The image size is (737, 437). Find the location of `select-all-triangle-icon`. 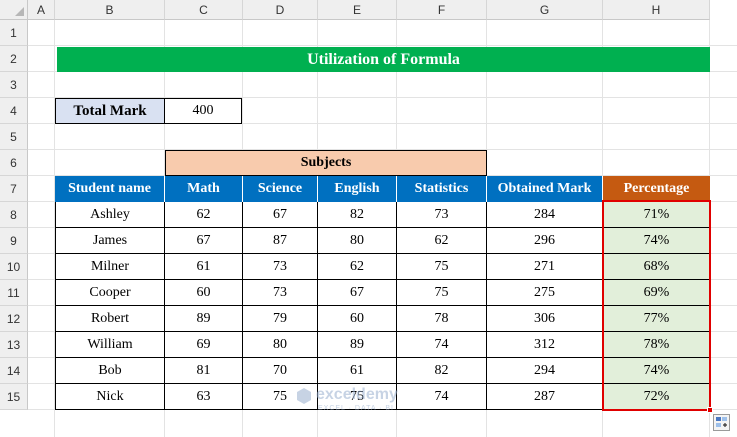

select-all-triangle-icon is located at coordinates (19, 11).